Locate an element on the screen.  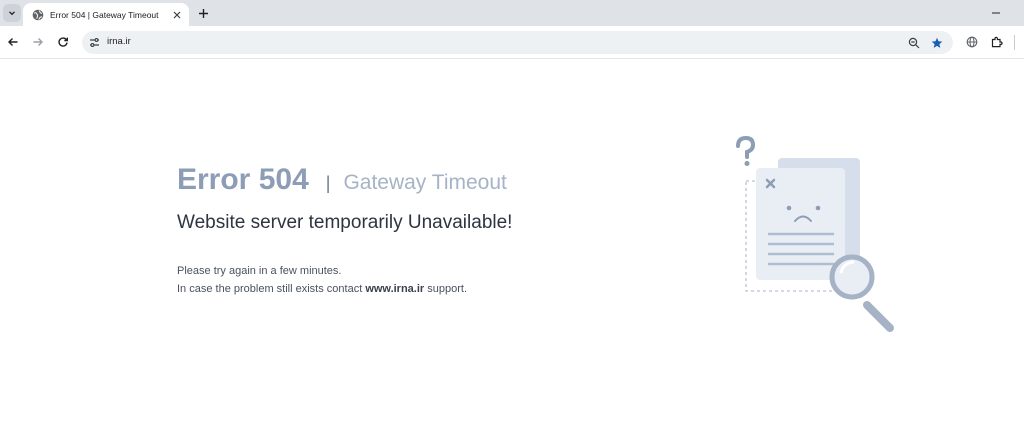
tune-icon is located at coordinates (94, 42).